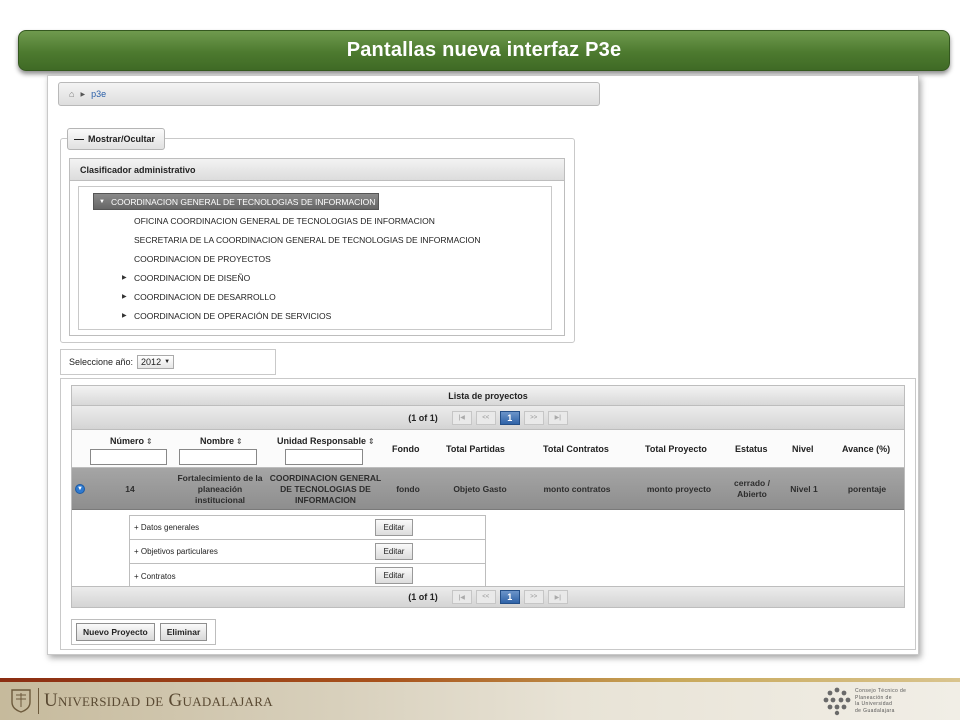 This screenshot has width=960, height=720. I want to click on year-value: 2012, so click(151, 362).